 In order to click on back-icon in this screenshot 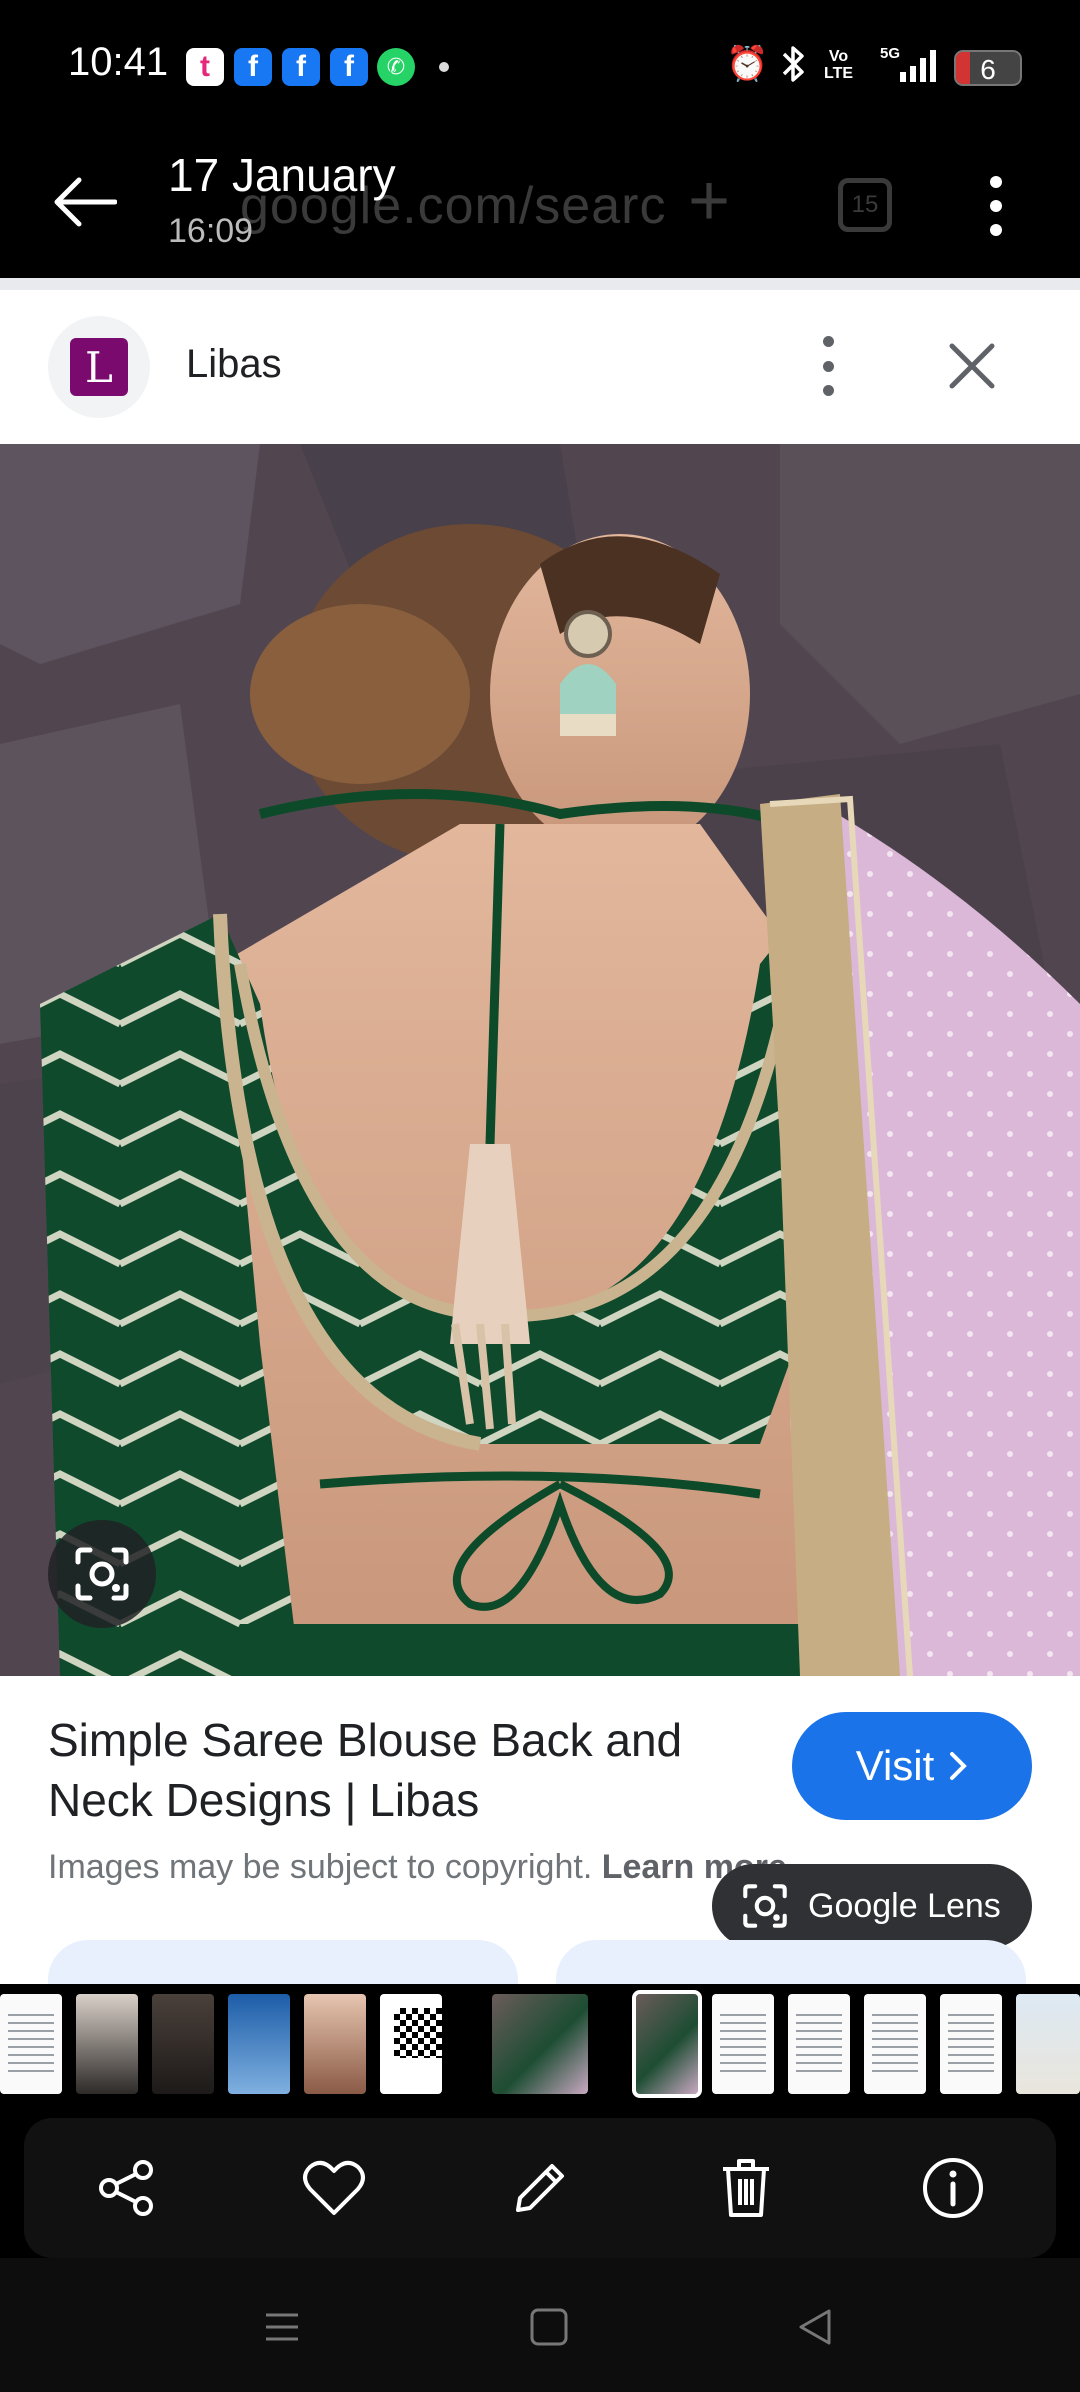, I will do `click(815, 2327)`.